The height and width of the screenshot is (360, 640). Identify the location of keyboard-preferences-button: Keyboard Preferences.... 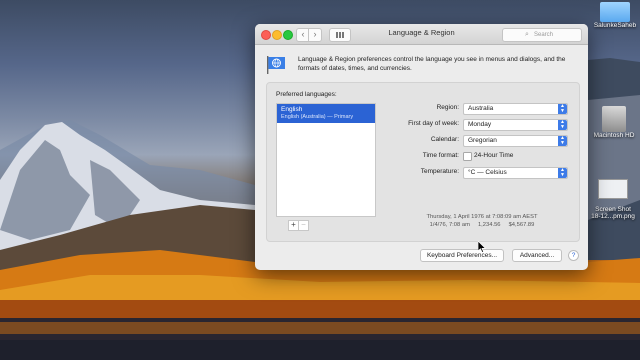
(462, 255).